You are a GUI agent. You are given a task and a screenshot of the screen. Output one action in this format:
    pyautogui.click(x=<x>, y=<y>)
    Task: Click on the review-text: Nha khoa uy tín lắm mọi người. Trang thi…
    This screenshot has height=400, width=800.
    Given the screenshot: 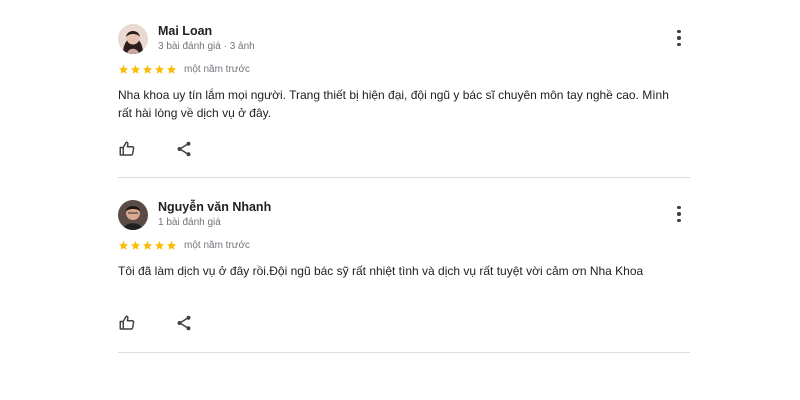 What is the action you would take?
    pyautogui.click(x=393, y=104)
    